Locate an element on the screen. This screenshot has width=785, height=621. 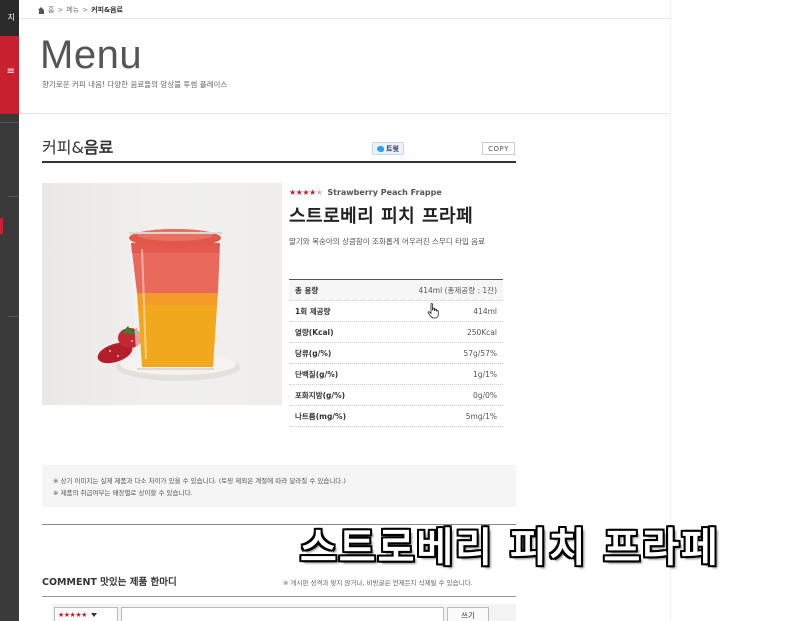
breadcrumb-item-menu: 메뉴 is located at coordinates (72, 10).